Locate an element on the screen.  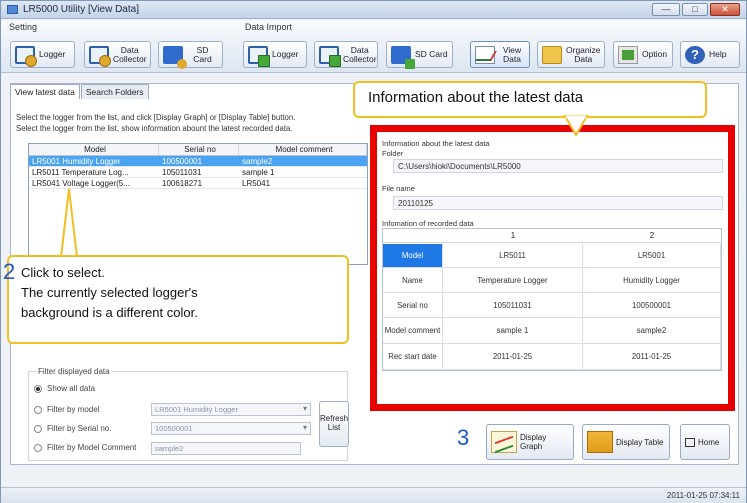
collector-setting-icon is located at coordinates (100, 56).